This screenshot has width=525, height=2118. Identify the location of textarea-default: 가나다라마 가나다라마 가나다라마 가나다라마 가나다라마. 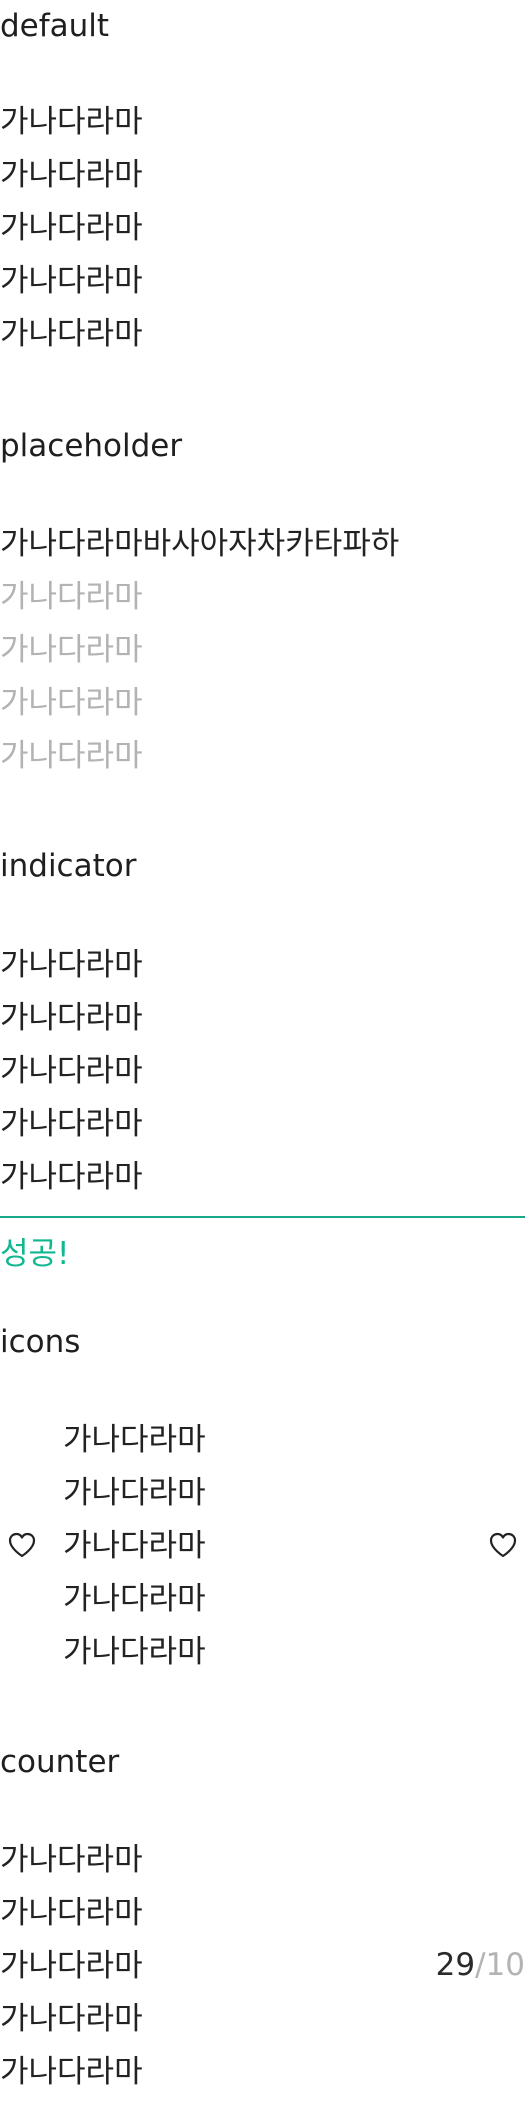
(262, 228).